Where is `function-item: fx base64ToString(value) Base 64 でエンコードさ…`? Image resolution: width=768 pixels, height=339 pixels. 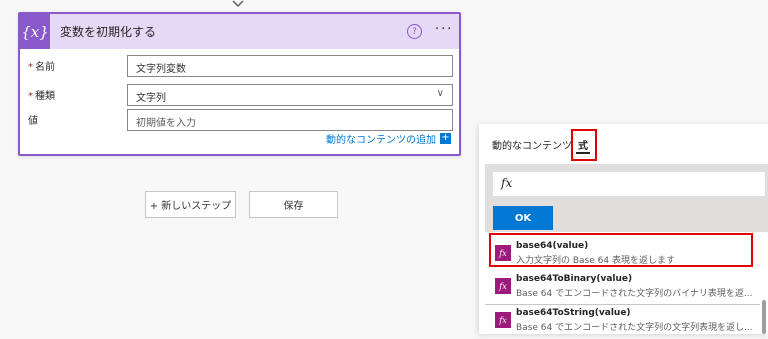
function-item: fx base64ToString(value) Base 64 でエンコードさ… is located at coordinates (622, 320).